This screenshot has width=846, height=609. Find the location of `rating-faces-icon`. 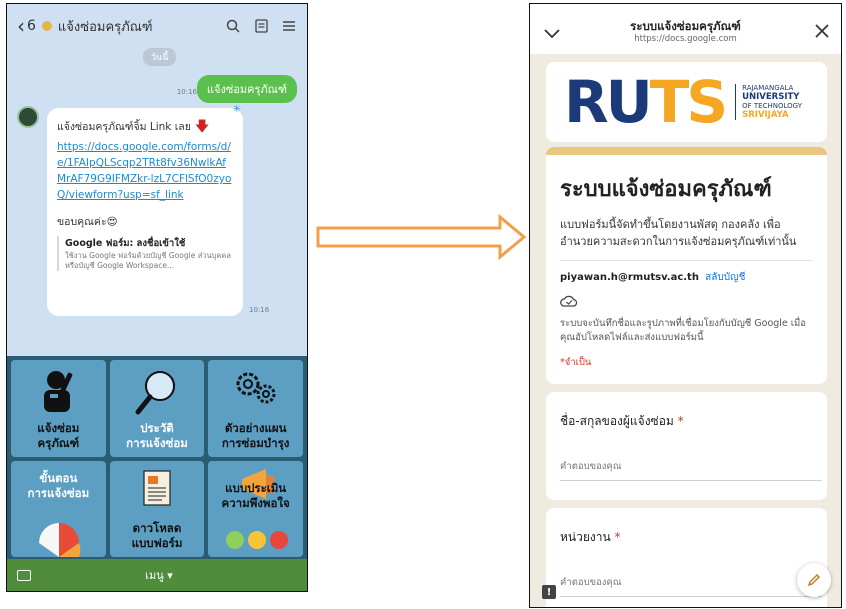

rating-faces-icon is located at coordinates (257, 540).